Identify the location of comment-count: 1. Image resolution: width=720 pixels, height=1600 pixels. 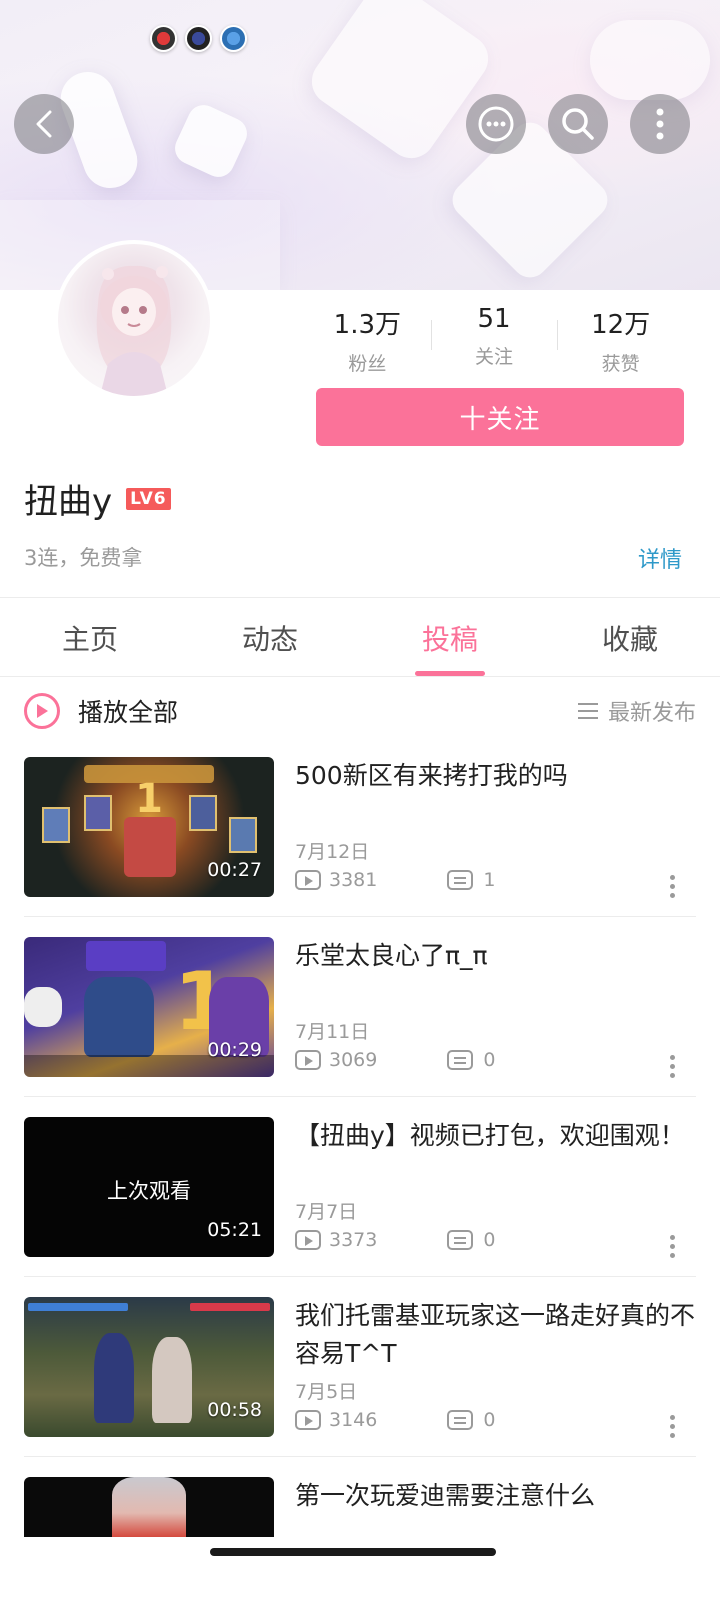
(489, 880).